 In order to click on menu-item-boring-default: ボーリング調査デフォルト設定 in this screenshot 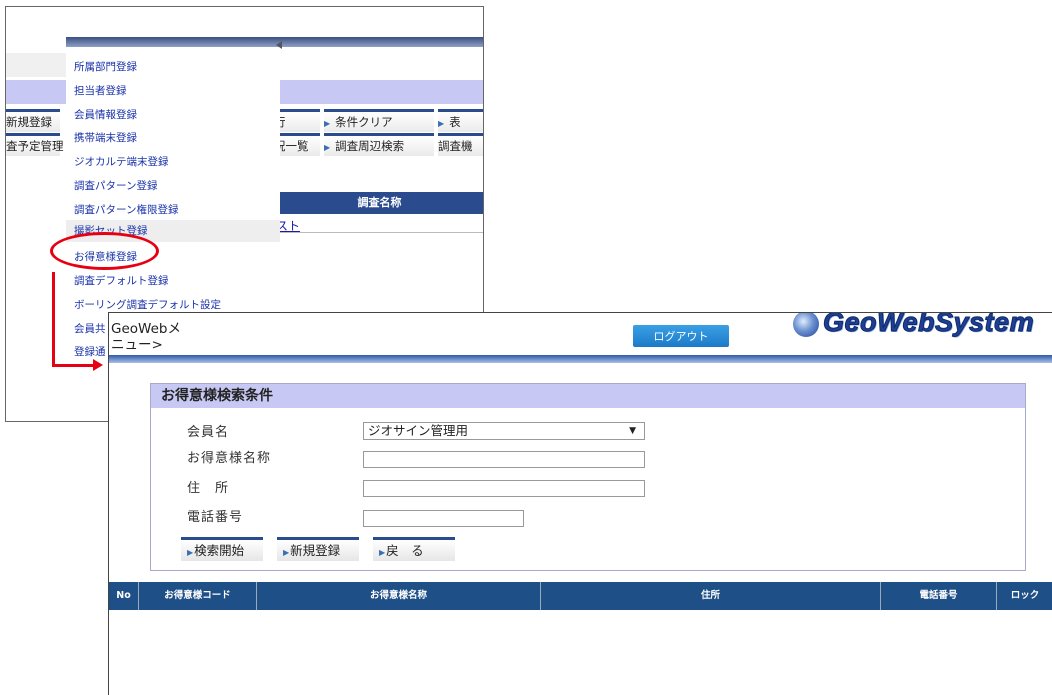, I will do `click(147, 304)`.